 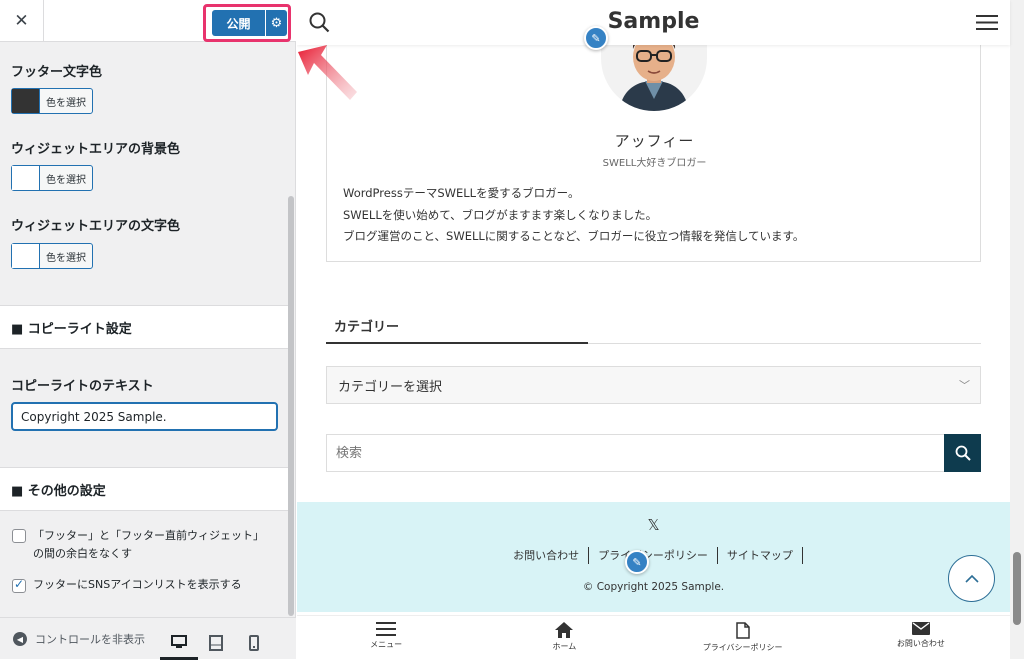 I want to click on hide-controls-button: ◀ コントロールを非表示, so click(x=79, y=639).